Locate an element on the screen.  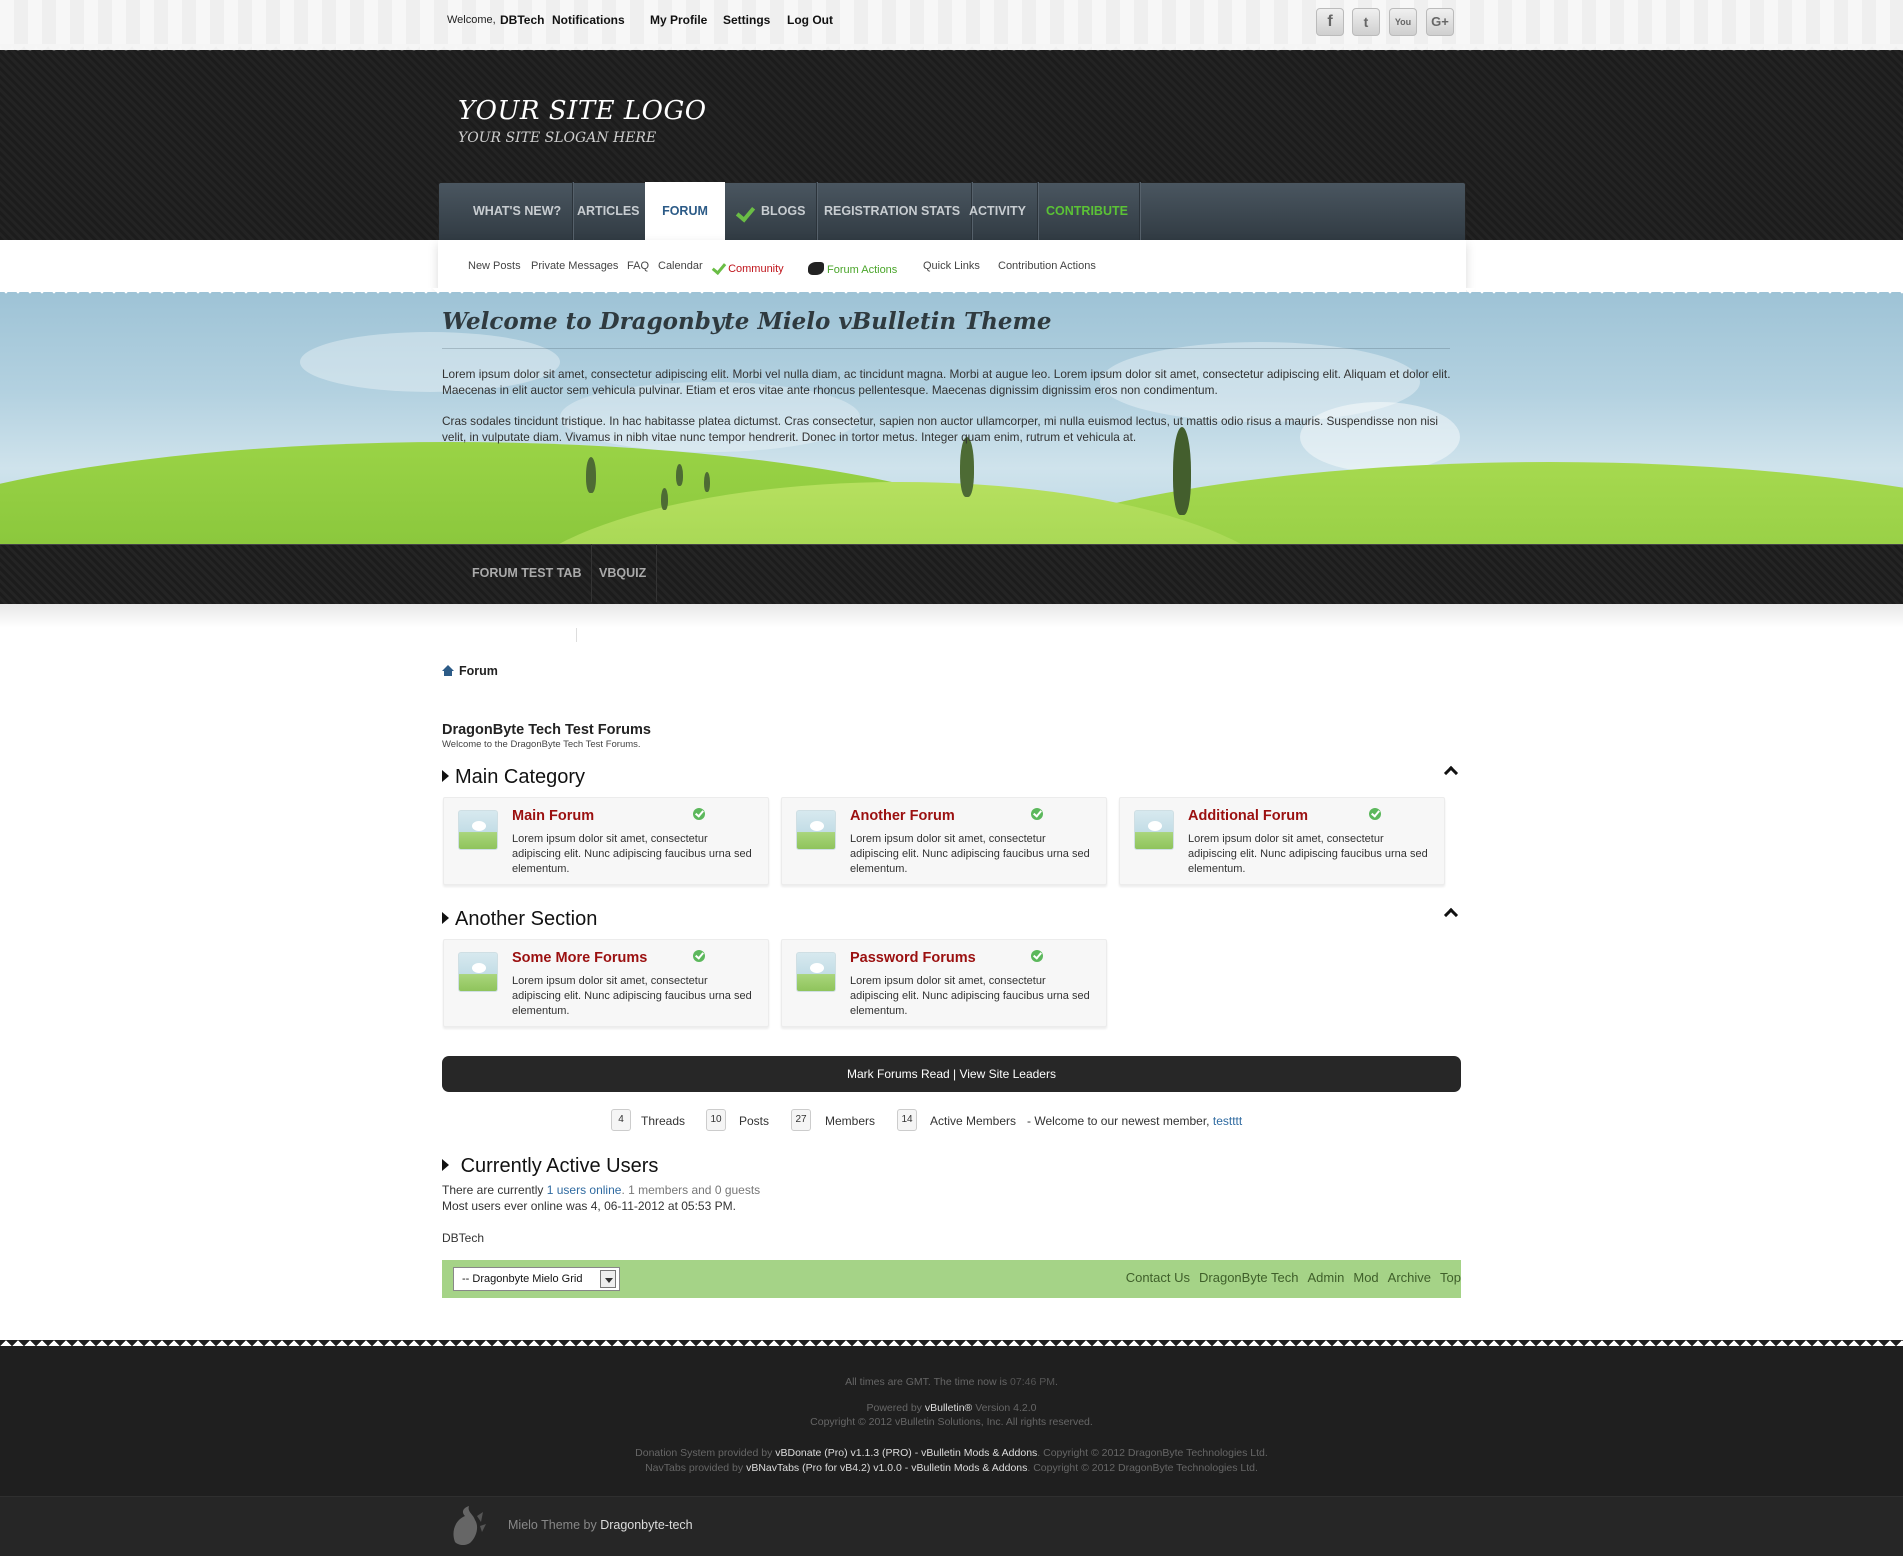
logout-link: Log Out is located at coordinates (810, 20).